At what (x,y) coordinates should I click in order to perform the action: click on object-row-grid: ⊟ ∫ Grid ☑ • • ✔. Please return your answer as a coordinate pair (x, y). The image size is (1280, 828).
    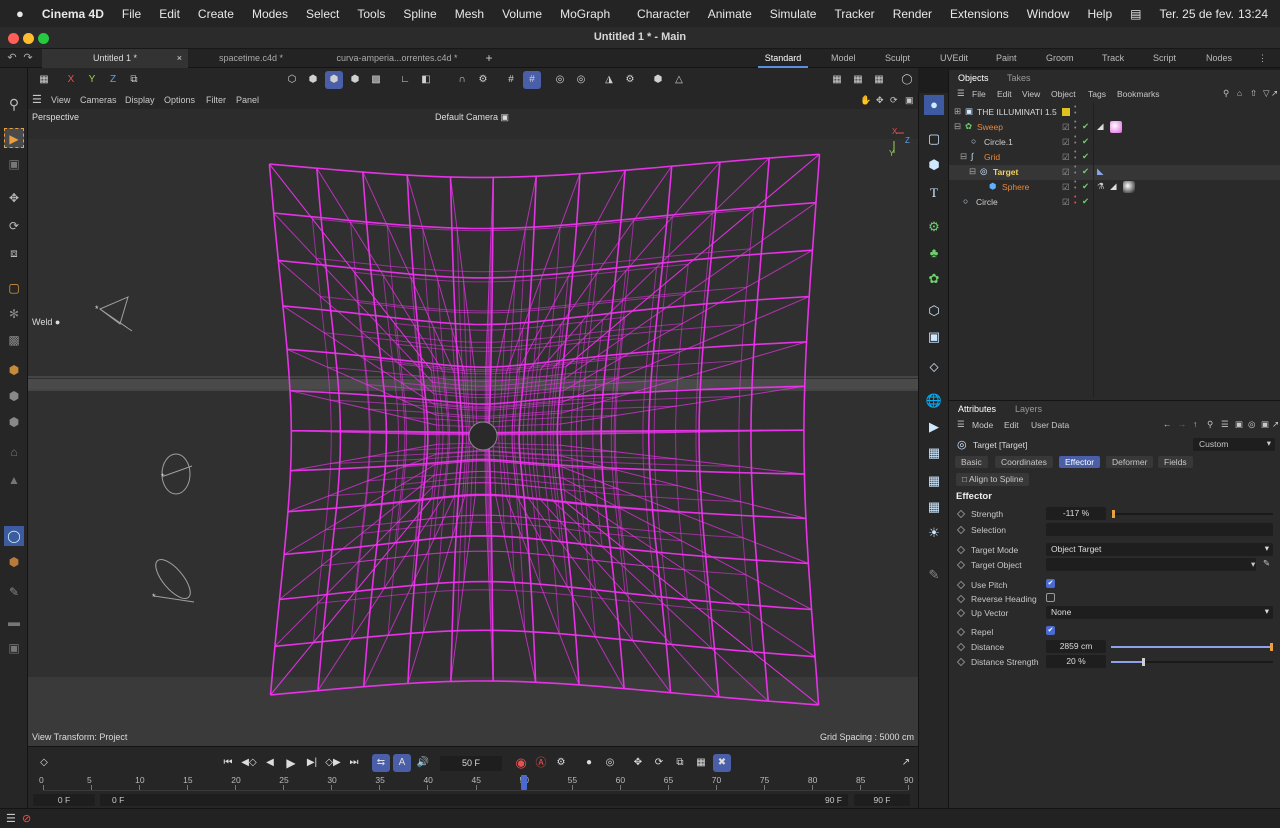
    Looking at the image, I should click on (1114, 157).